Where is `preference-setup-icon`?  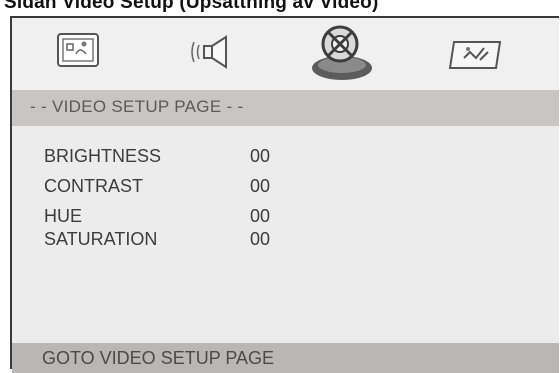
preference-setup-icon is located at coordinates (476, 56).